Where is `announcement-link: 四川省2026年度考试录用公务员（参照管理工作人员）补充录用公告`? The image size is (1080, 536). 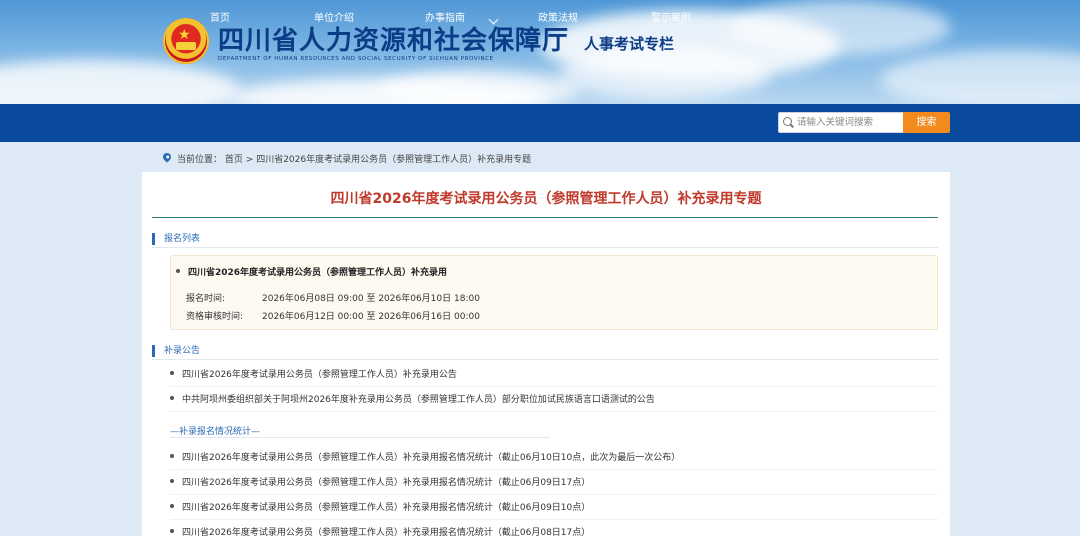 announcement-link: 四川省2026年度考试录用公务员（参照管理工作人员）补充录用公告 is located at coordinates (554, 375).